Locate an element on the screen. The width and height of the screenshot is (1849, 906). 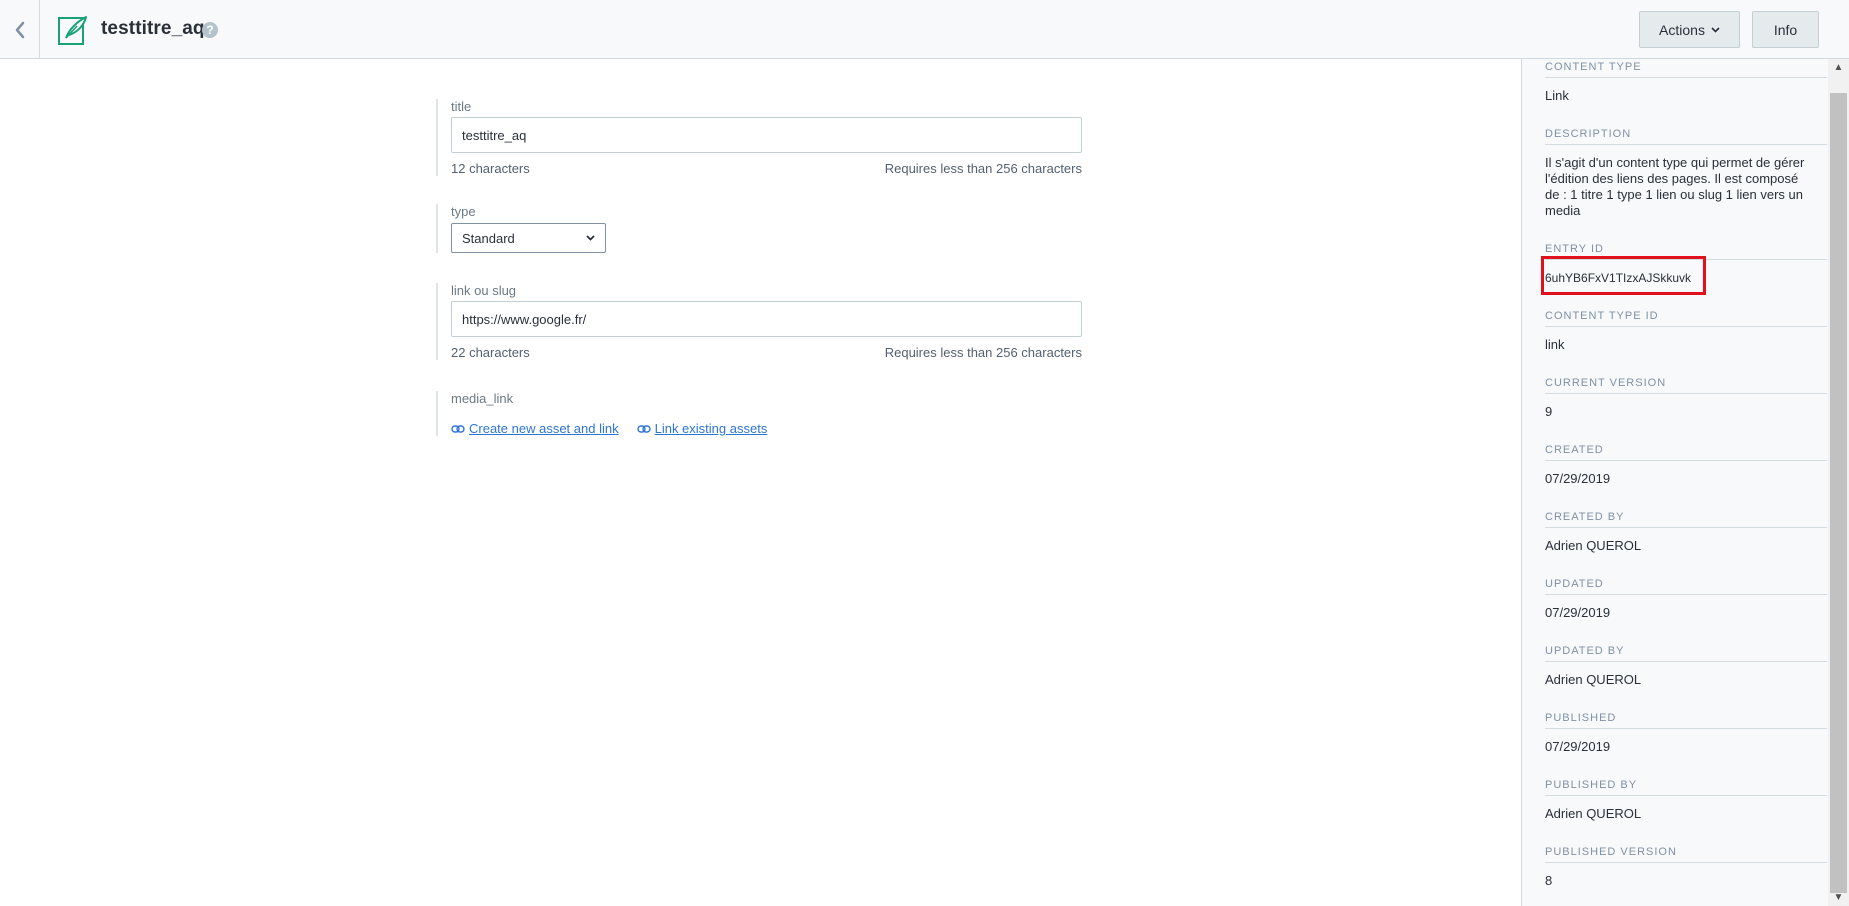
link-char-limit: Requires less than 256 characters is located at coordinates (983, 352).